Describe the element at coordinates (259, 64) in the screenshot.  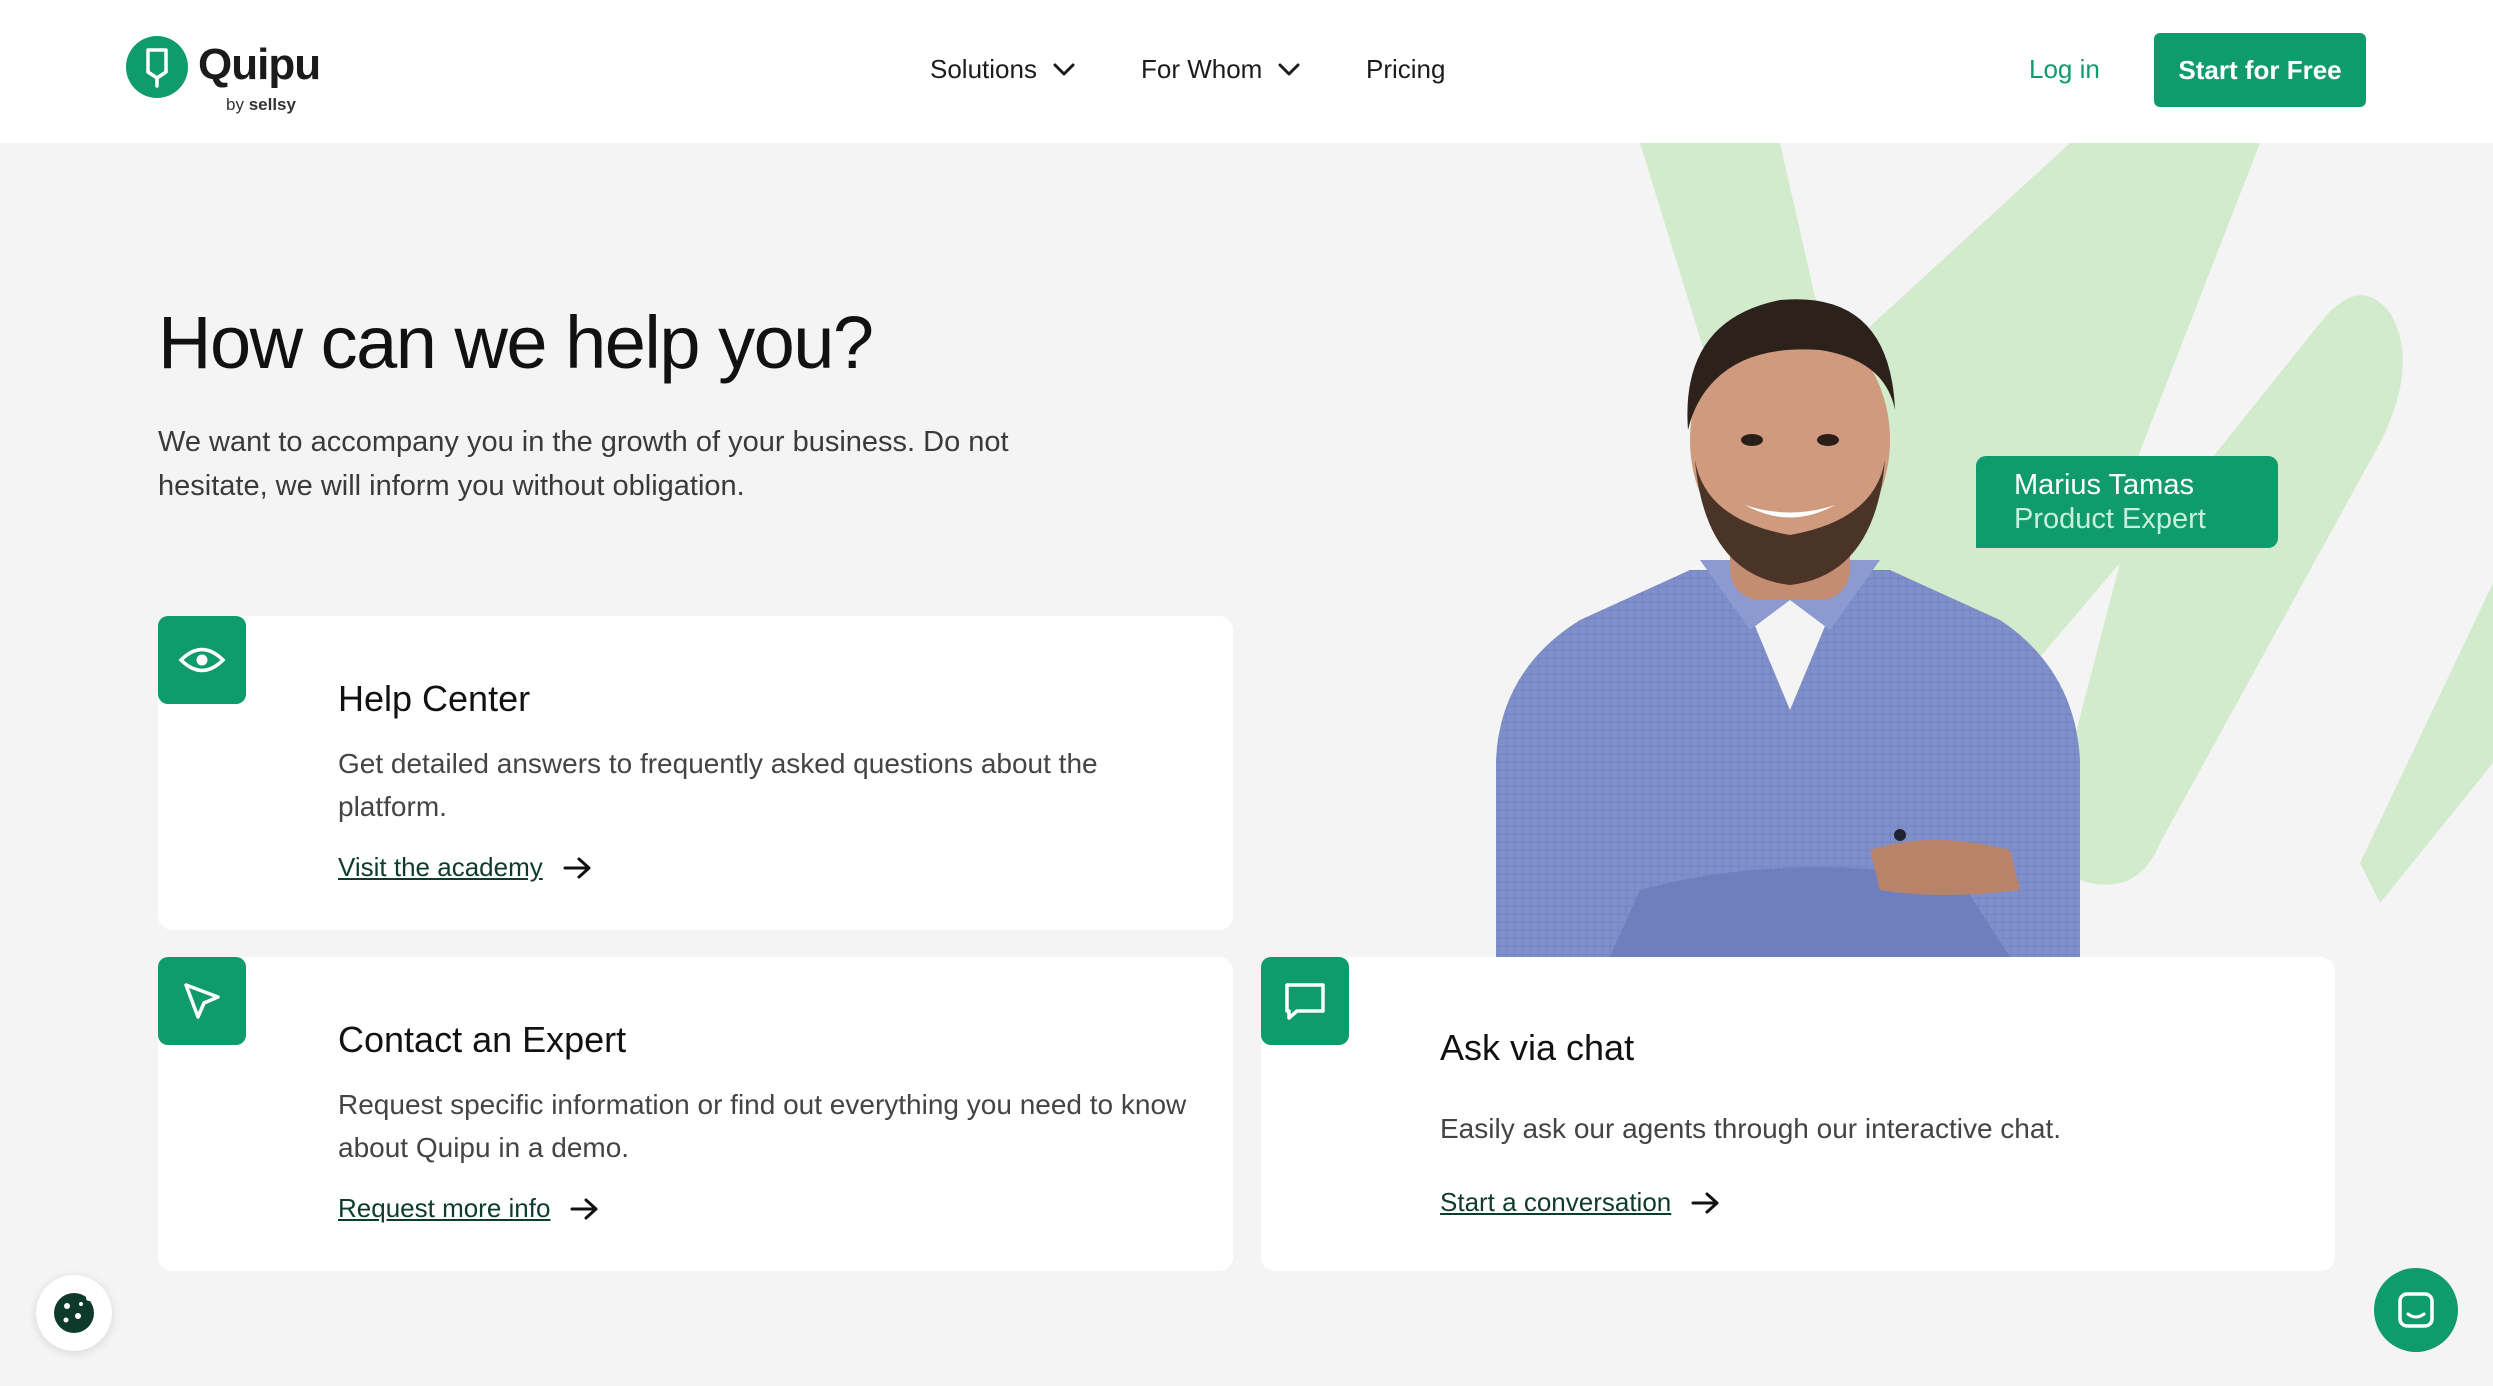
I see `logo-wordmark: Quipu` at that location.